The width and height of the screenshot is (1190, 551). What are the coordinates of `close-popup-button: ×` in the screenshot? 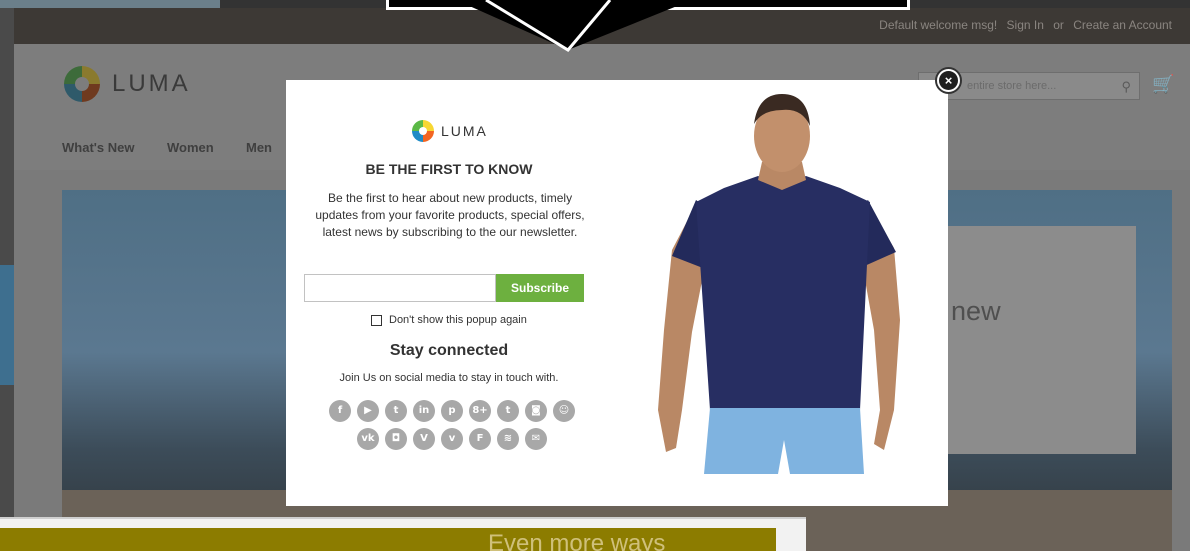 It's located at (948, 80).